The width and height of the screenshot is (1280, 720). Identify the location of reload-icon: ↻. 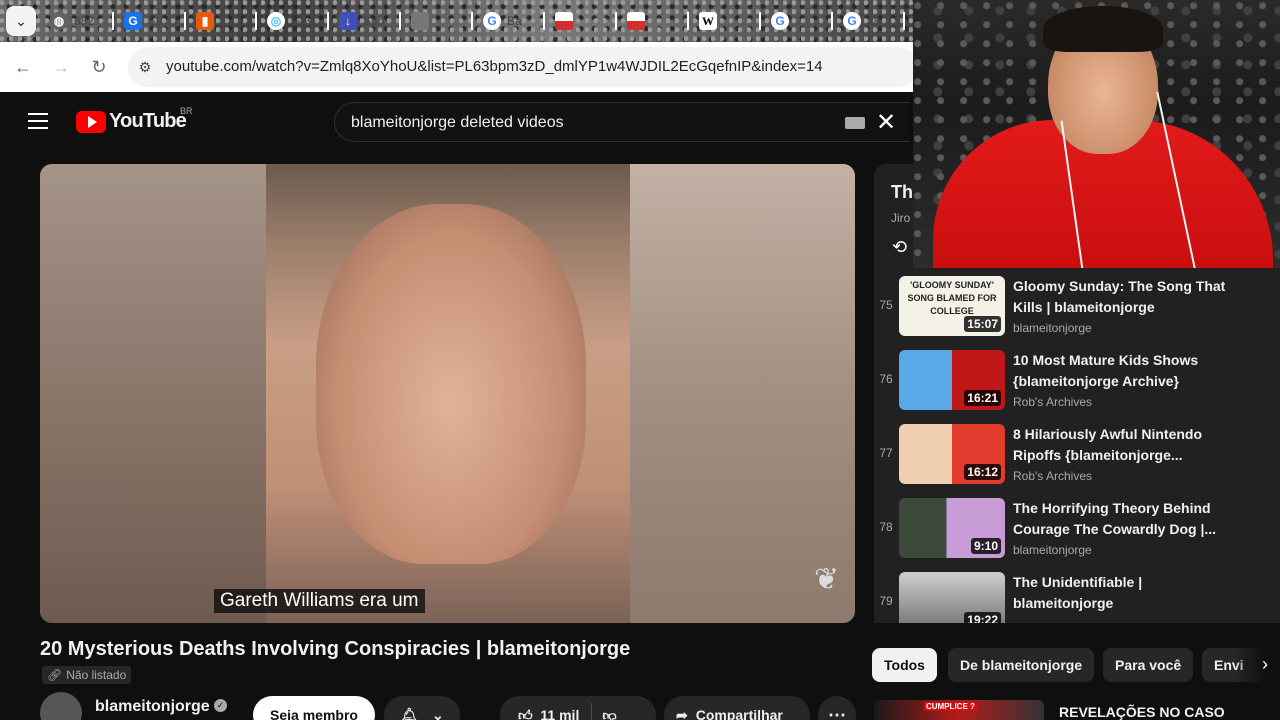
(99, 66).